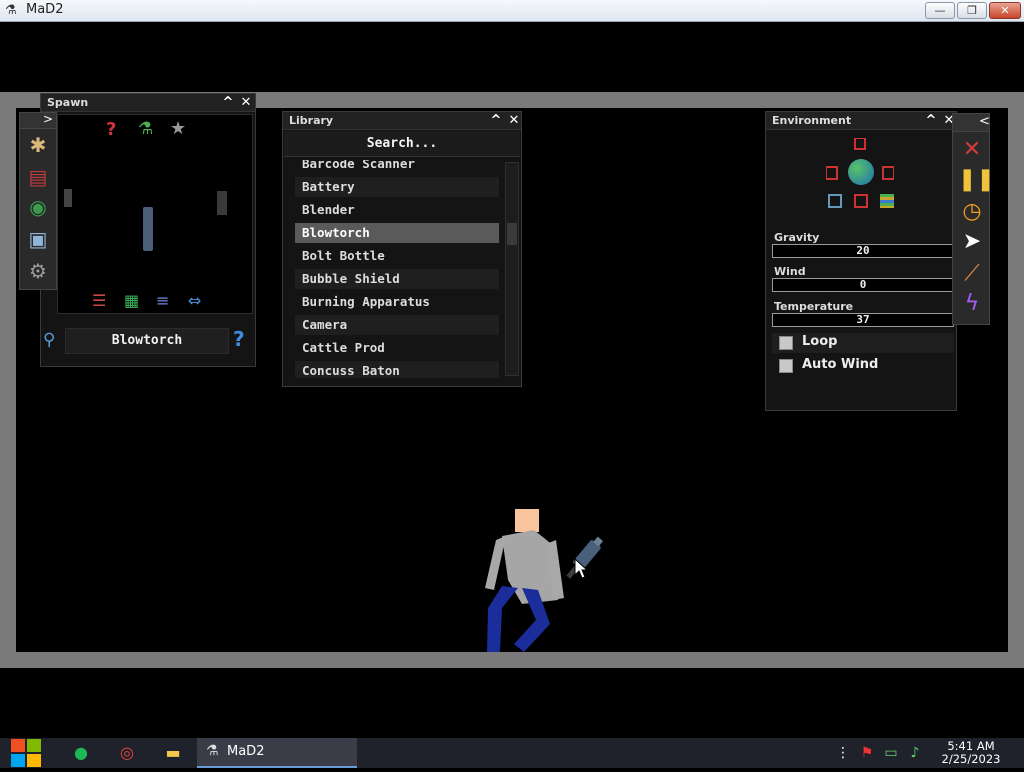 The height and width of the screenshot is (772, 1024). Describe the element at coordinates (38, 207) in the screenshot. I see `globe-icon: ◉` at that location.